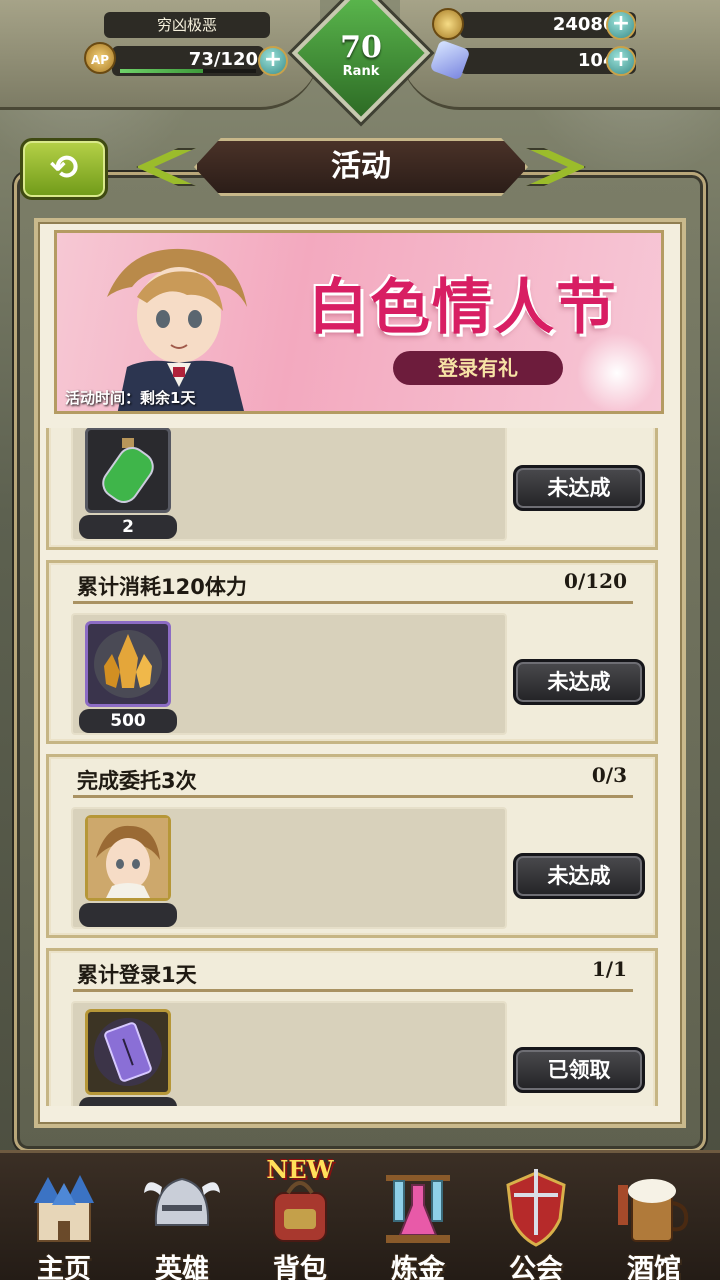 The image size is (720, 1280). Describe the element at coordinates (556, 167) in the screenshot. I see `chevron-right-icon` at that location.